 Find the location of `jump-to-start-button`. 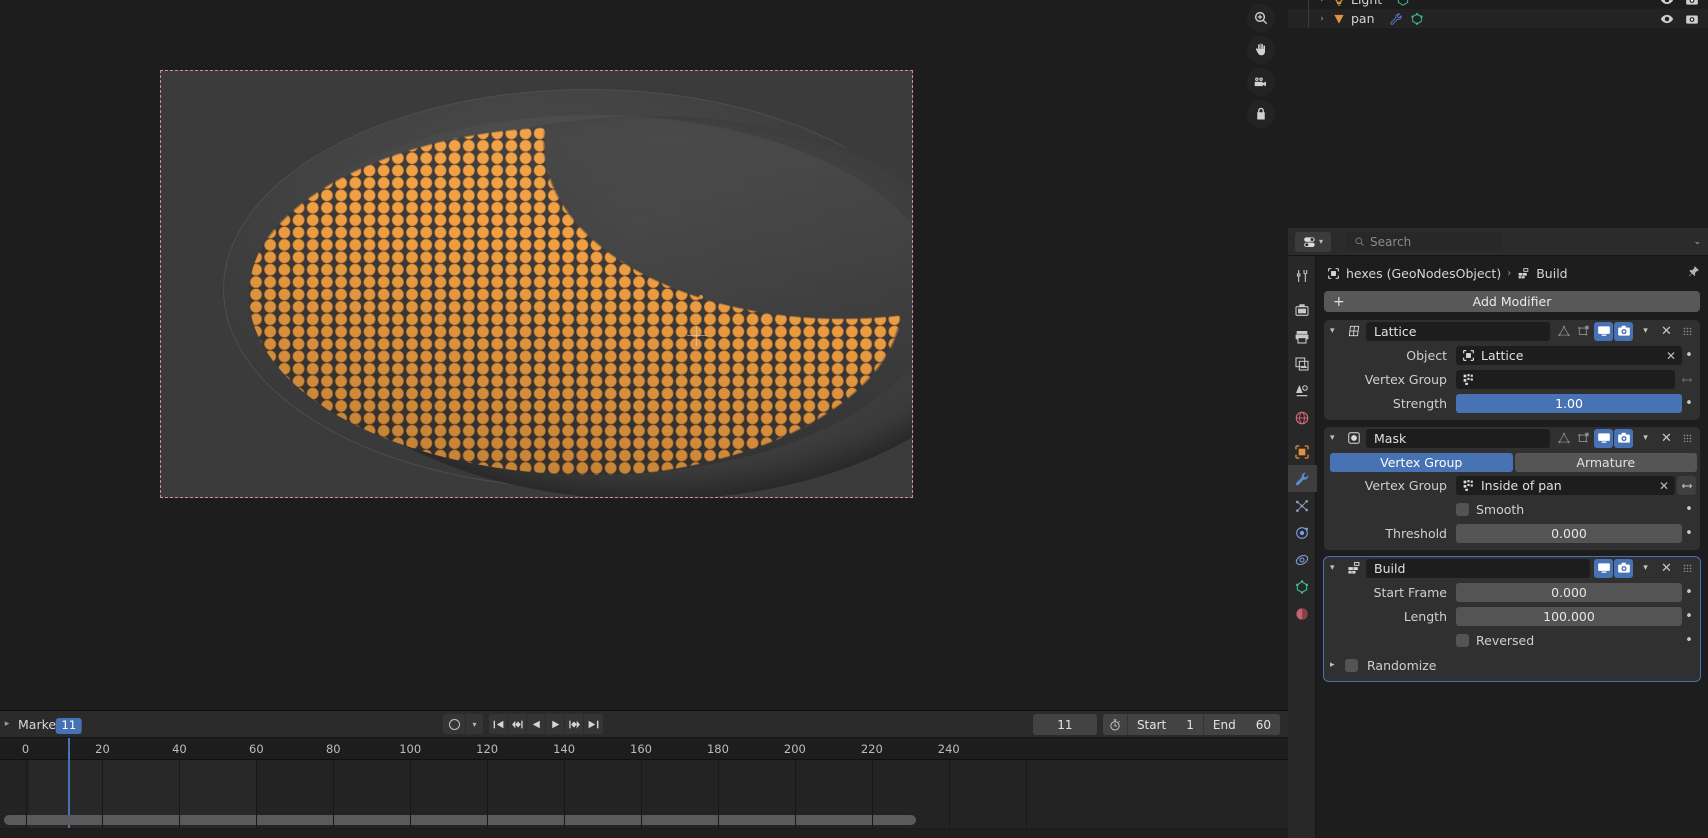

jump-to-start-button is located at coordinates (498, 724).